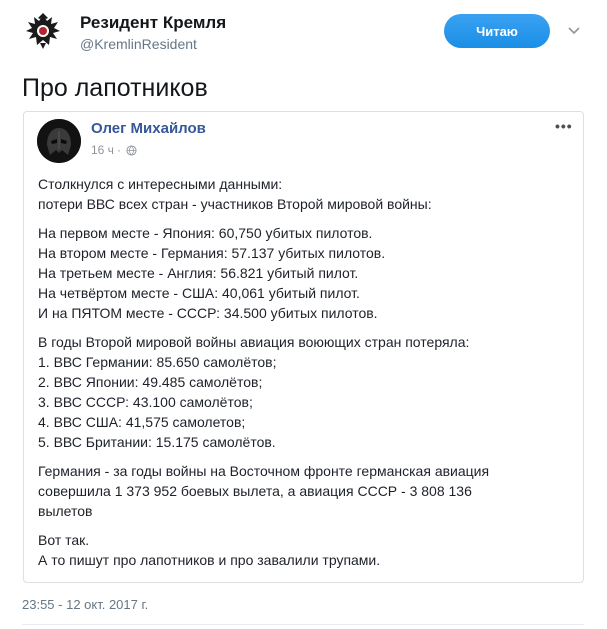  Describe the element at coordinates (102, 150) in the screenshot. I see `fb-time-label: 16 ч` at that location.